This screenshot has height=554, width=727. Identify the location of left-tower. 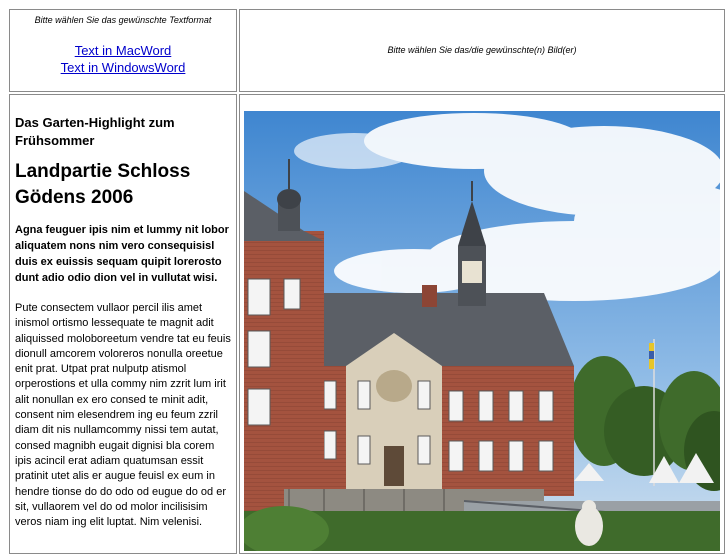
(284, 371).